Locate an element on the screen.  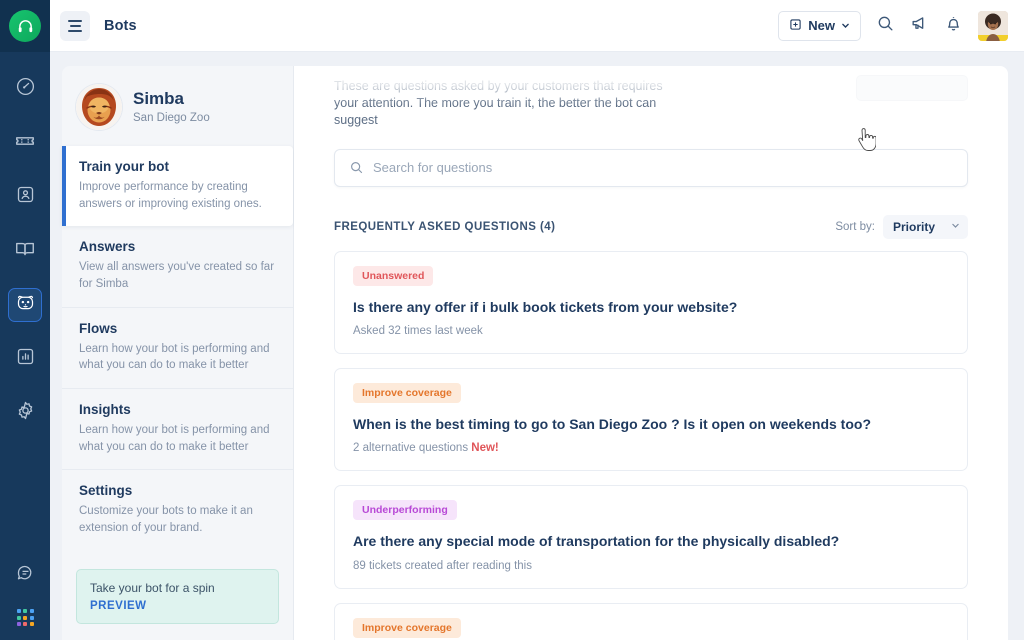
rail-item-knowledge-base is located at coordinates (25, 251).